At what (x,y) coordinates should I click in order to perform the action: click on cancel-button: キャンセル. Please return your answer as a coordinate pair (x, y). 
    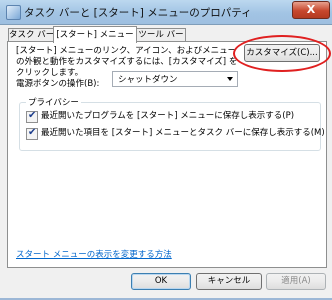
    Looking at the image, I should click on (229, 281).